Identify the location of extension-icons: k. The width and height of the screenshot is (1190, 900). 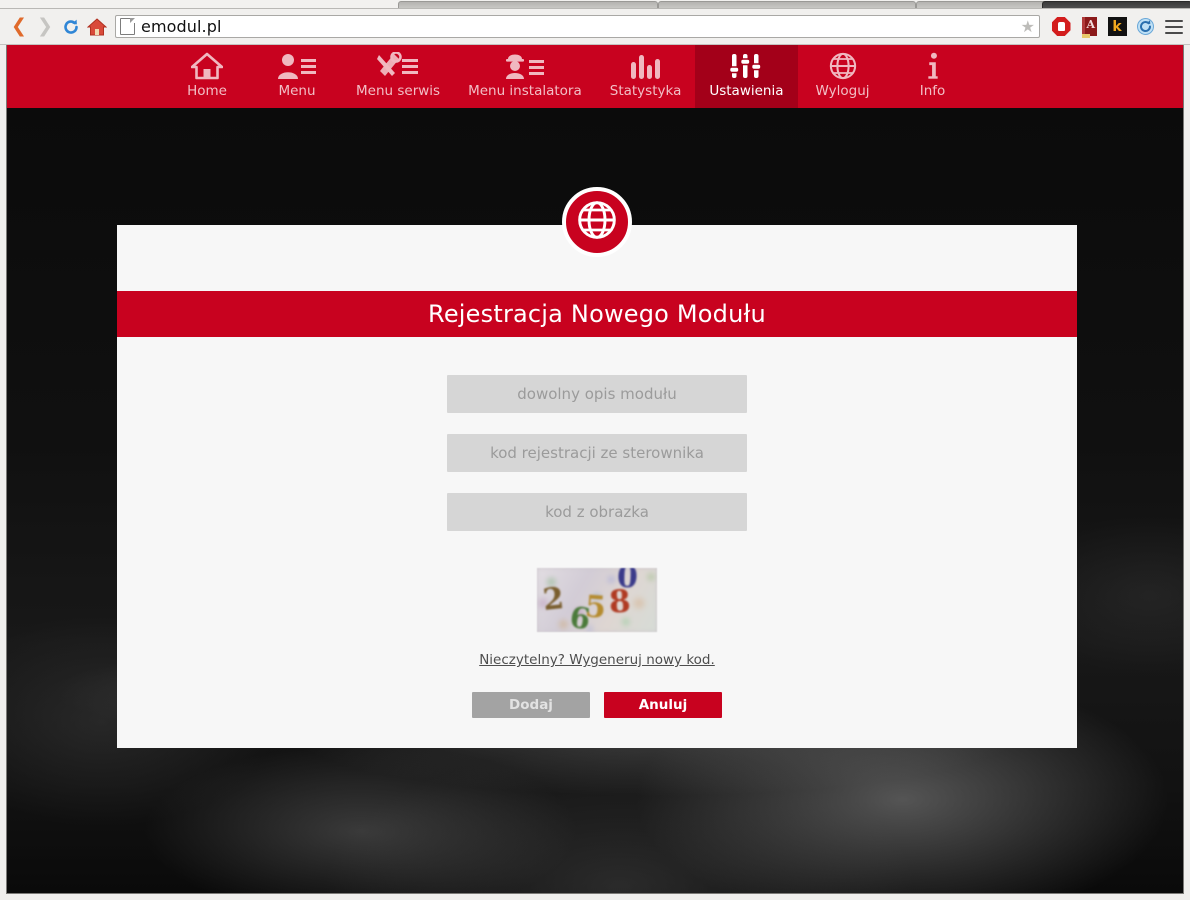
(1115, 27).